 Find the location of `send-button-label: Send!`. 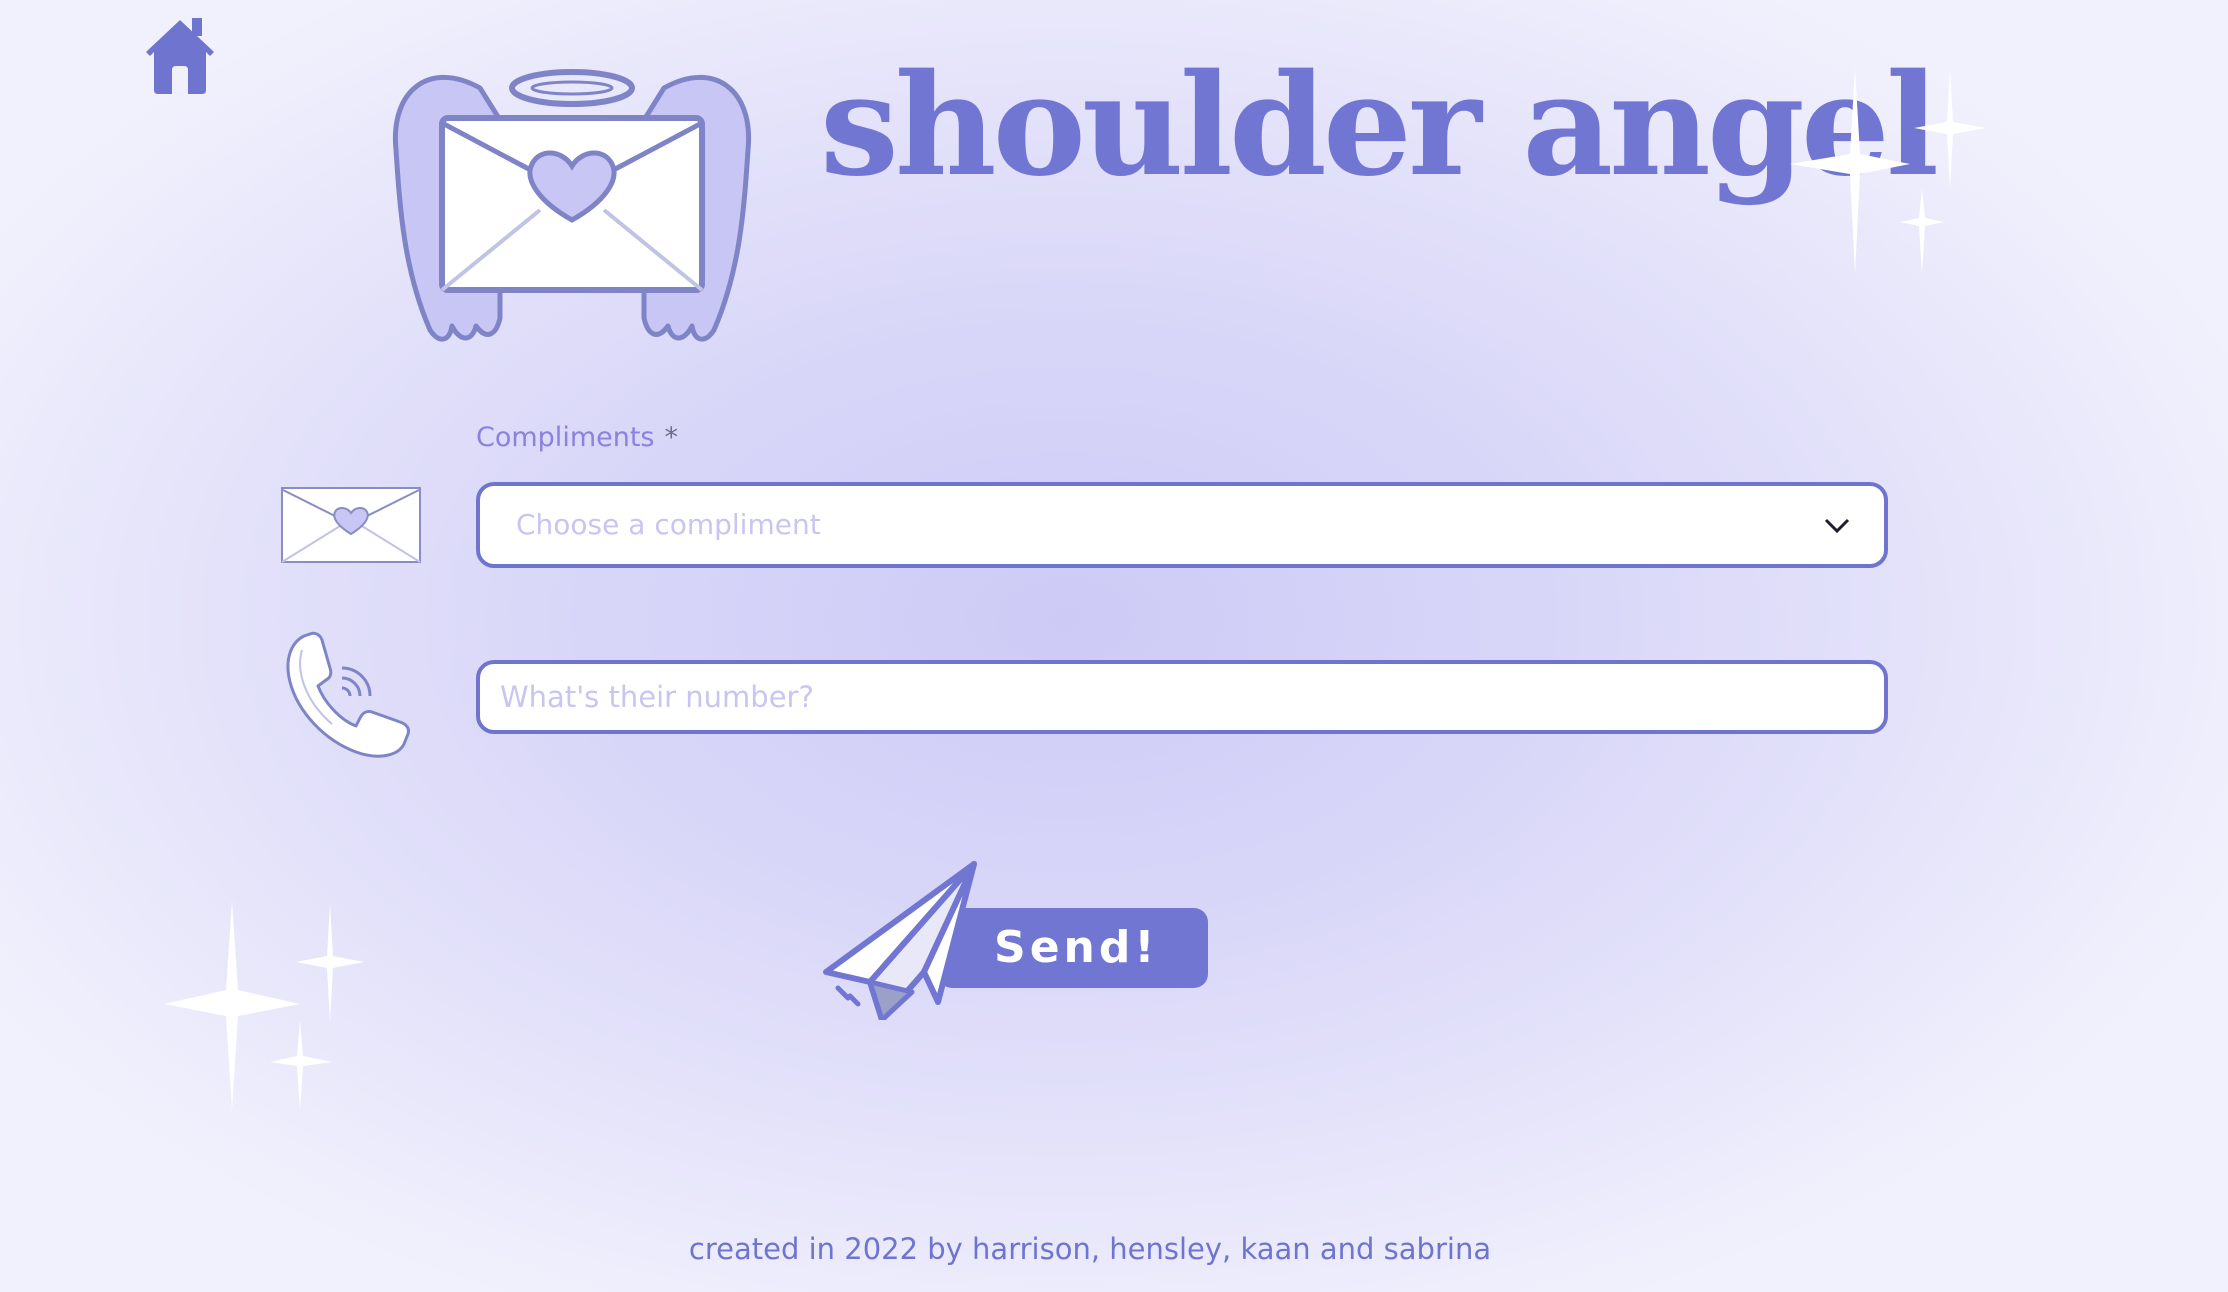

send-button-label: Send! is located at coordinates (1076, 947).